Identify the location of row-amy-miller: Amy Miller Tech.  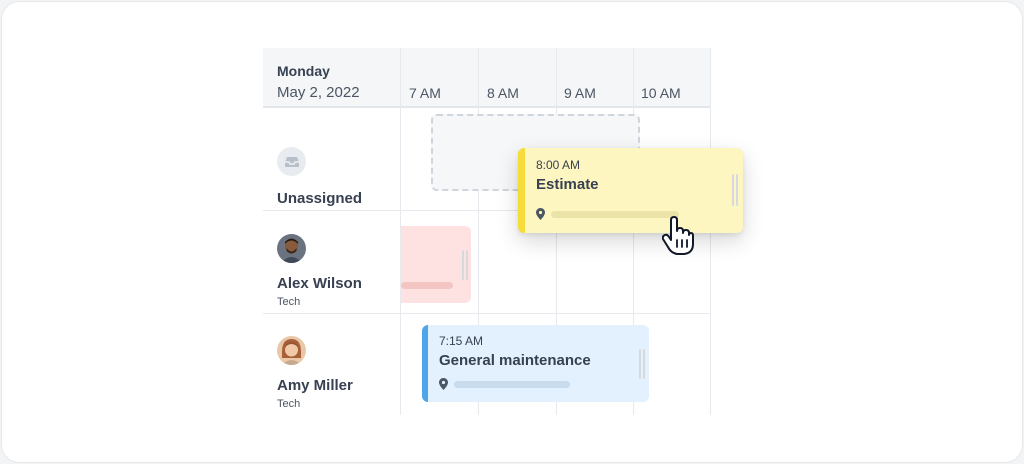
(315, 373).